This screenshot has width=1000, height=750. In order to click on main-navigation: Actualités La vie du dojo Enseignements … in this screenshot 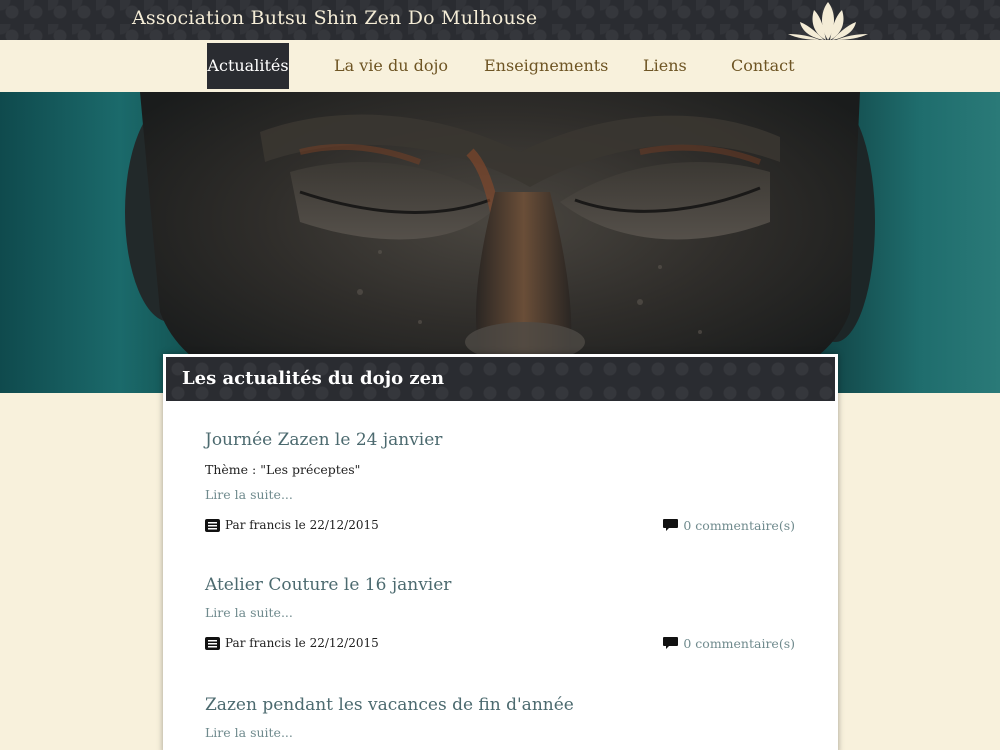, I will do `click(500, 66)`.